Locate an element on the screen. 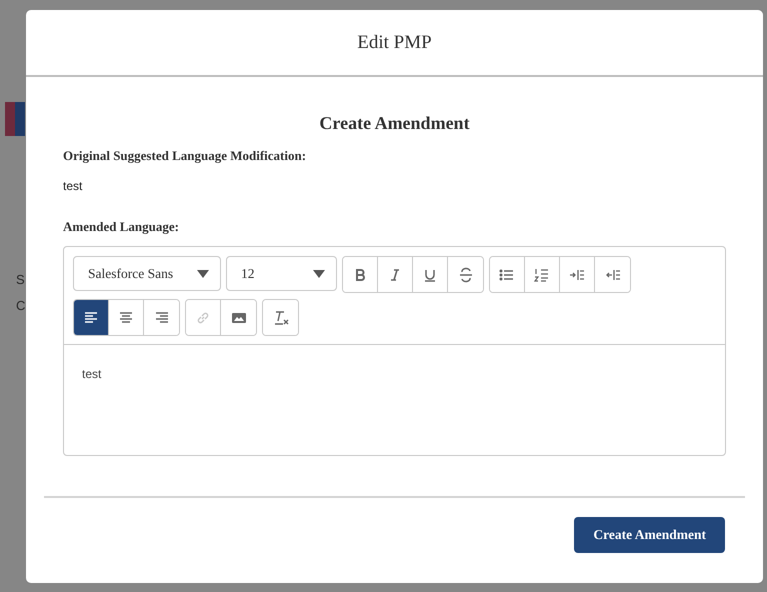 The width and height of the screenshot is (767, 592). section-heading: Create Amendment is located at coordinates (394, 123).